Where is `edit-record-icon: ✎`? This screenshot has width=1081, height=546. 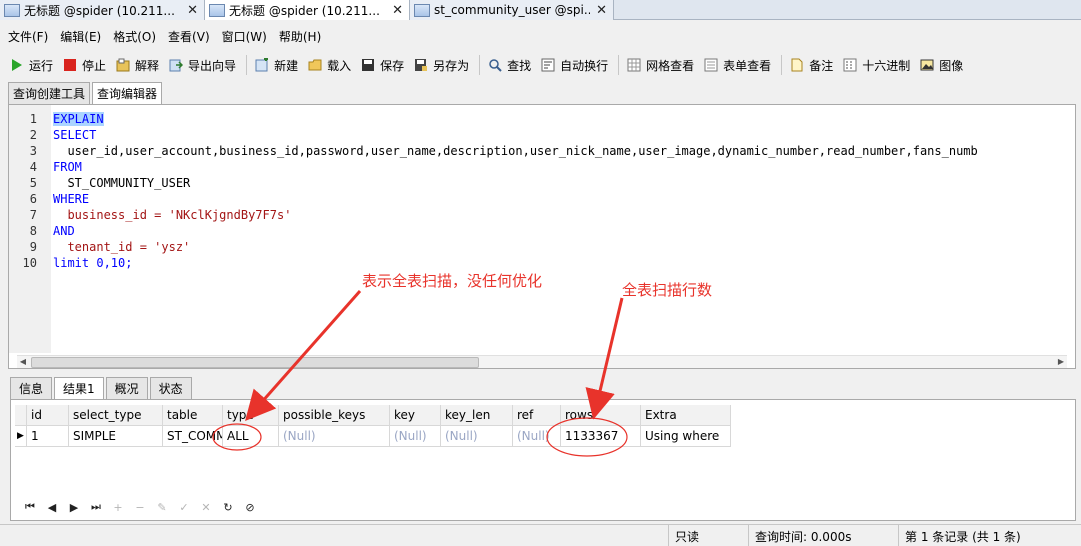
edit-record-icon: ✎ is located at coordinates (162, 507).